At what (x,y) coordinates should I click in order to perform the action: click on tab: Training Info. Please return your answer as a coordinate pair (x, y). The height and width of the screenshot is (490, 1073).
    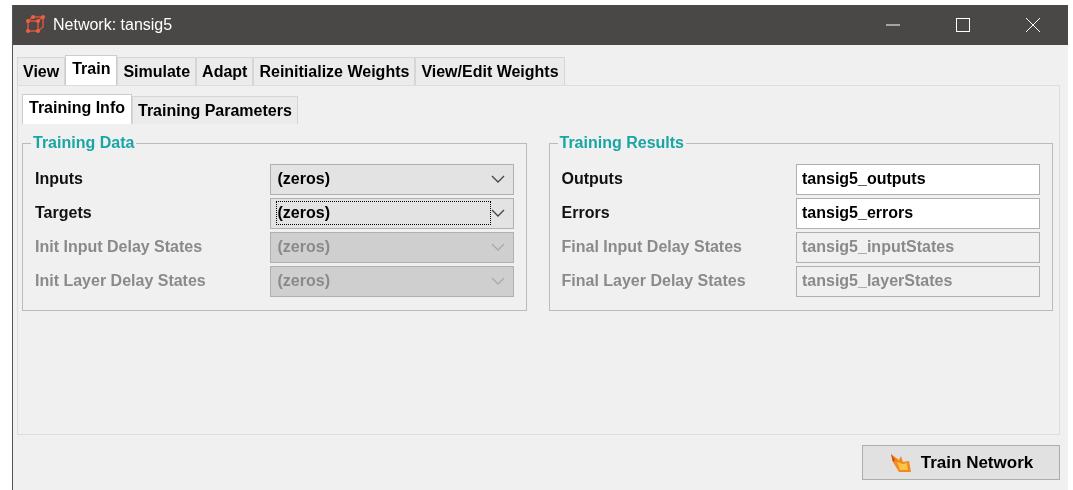
    Looking at the image, I should click on (77, 109).